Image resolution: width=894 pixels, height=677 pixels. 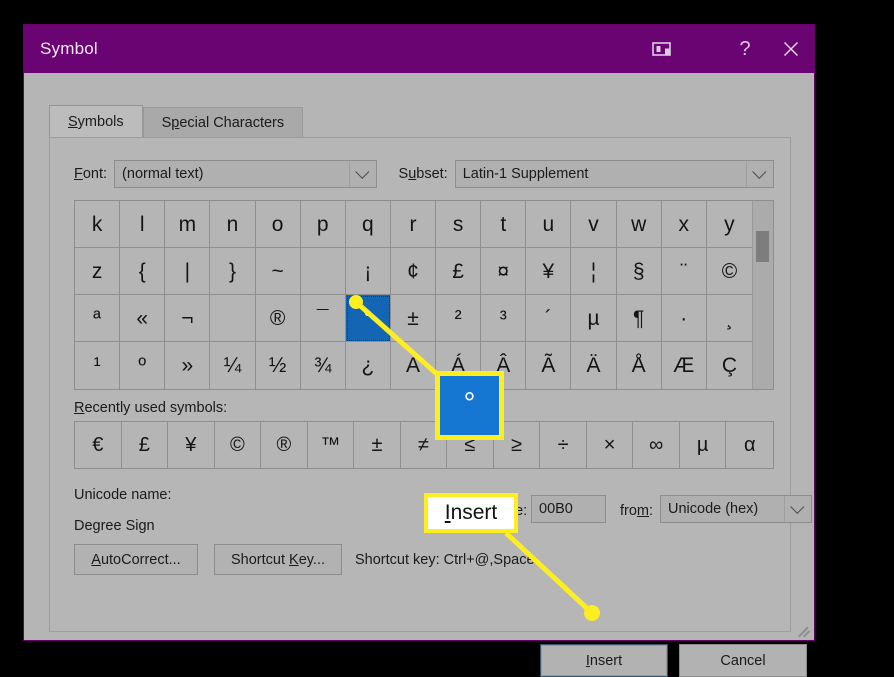 I want to click on subset-select: Latin-1 Supplement, so click(x=614, y=174).